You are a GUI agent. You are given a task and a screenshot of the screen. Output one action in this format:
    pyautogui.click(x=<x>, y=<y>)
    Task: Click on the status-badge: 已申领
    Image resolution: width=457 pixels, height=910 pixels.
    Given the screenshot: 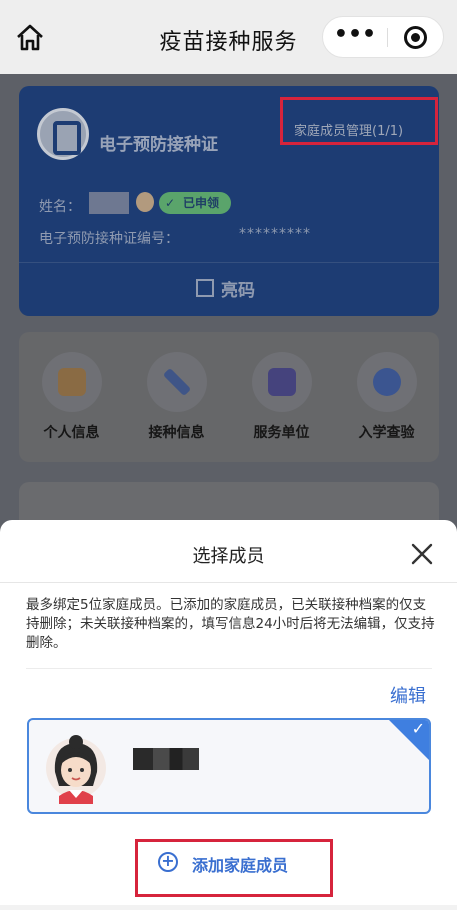 What is the action you would take?
    pyautogui.click(x=195, y=203)
    